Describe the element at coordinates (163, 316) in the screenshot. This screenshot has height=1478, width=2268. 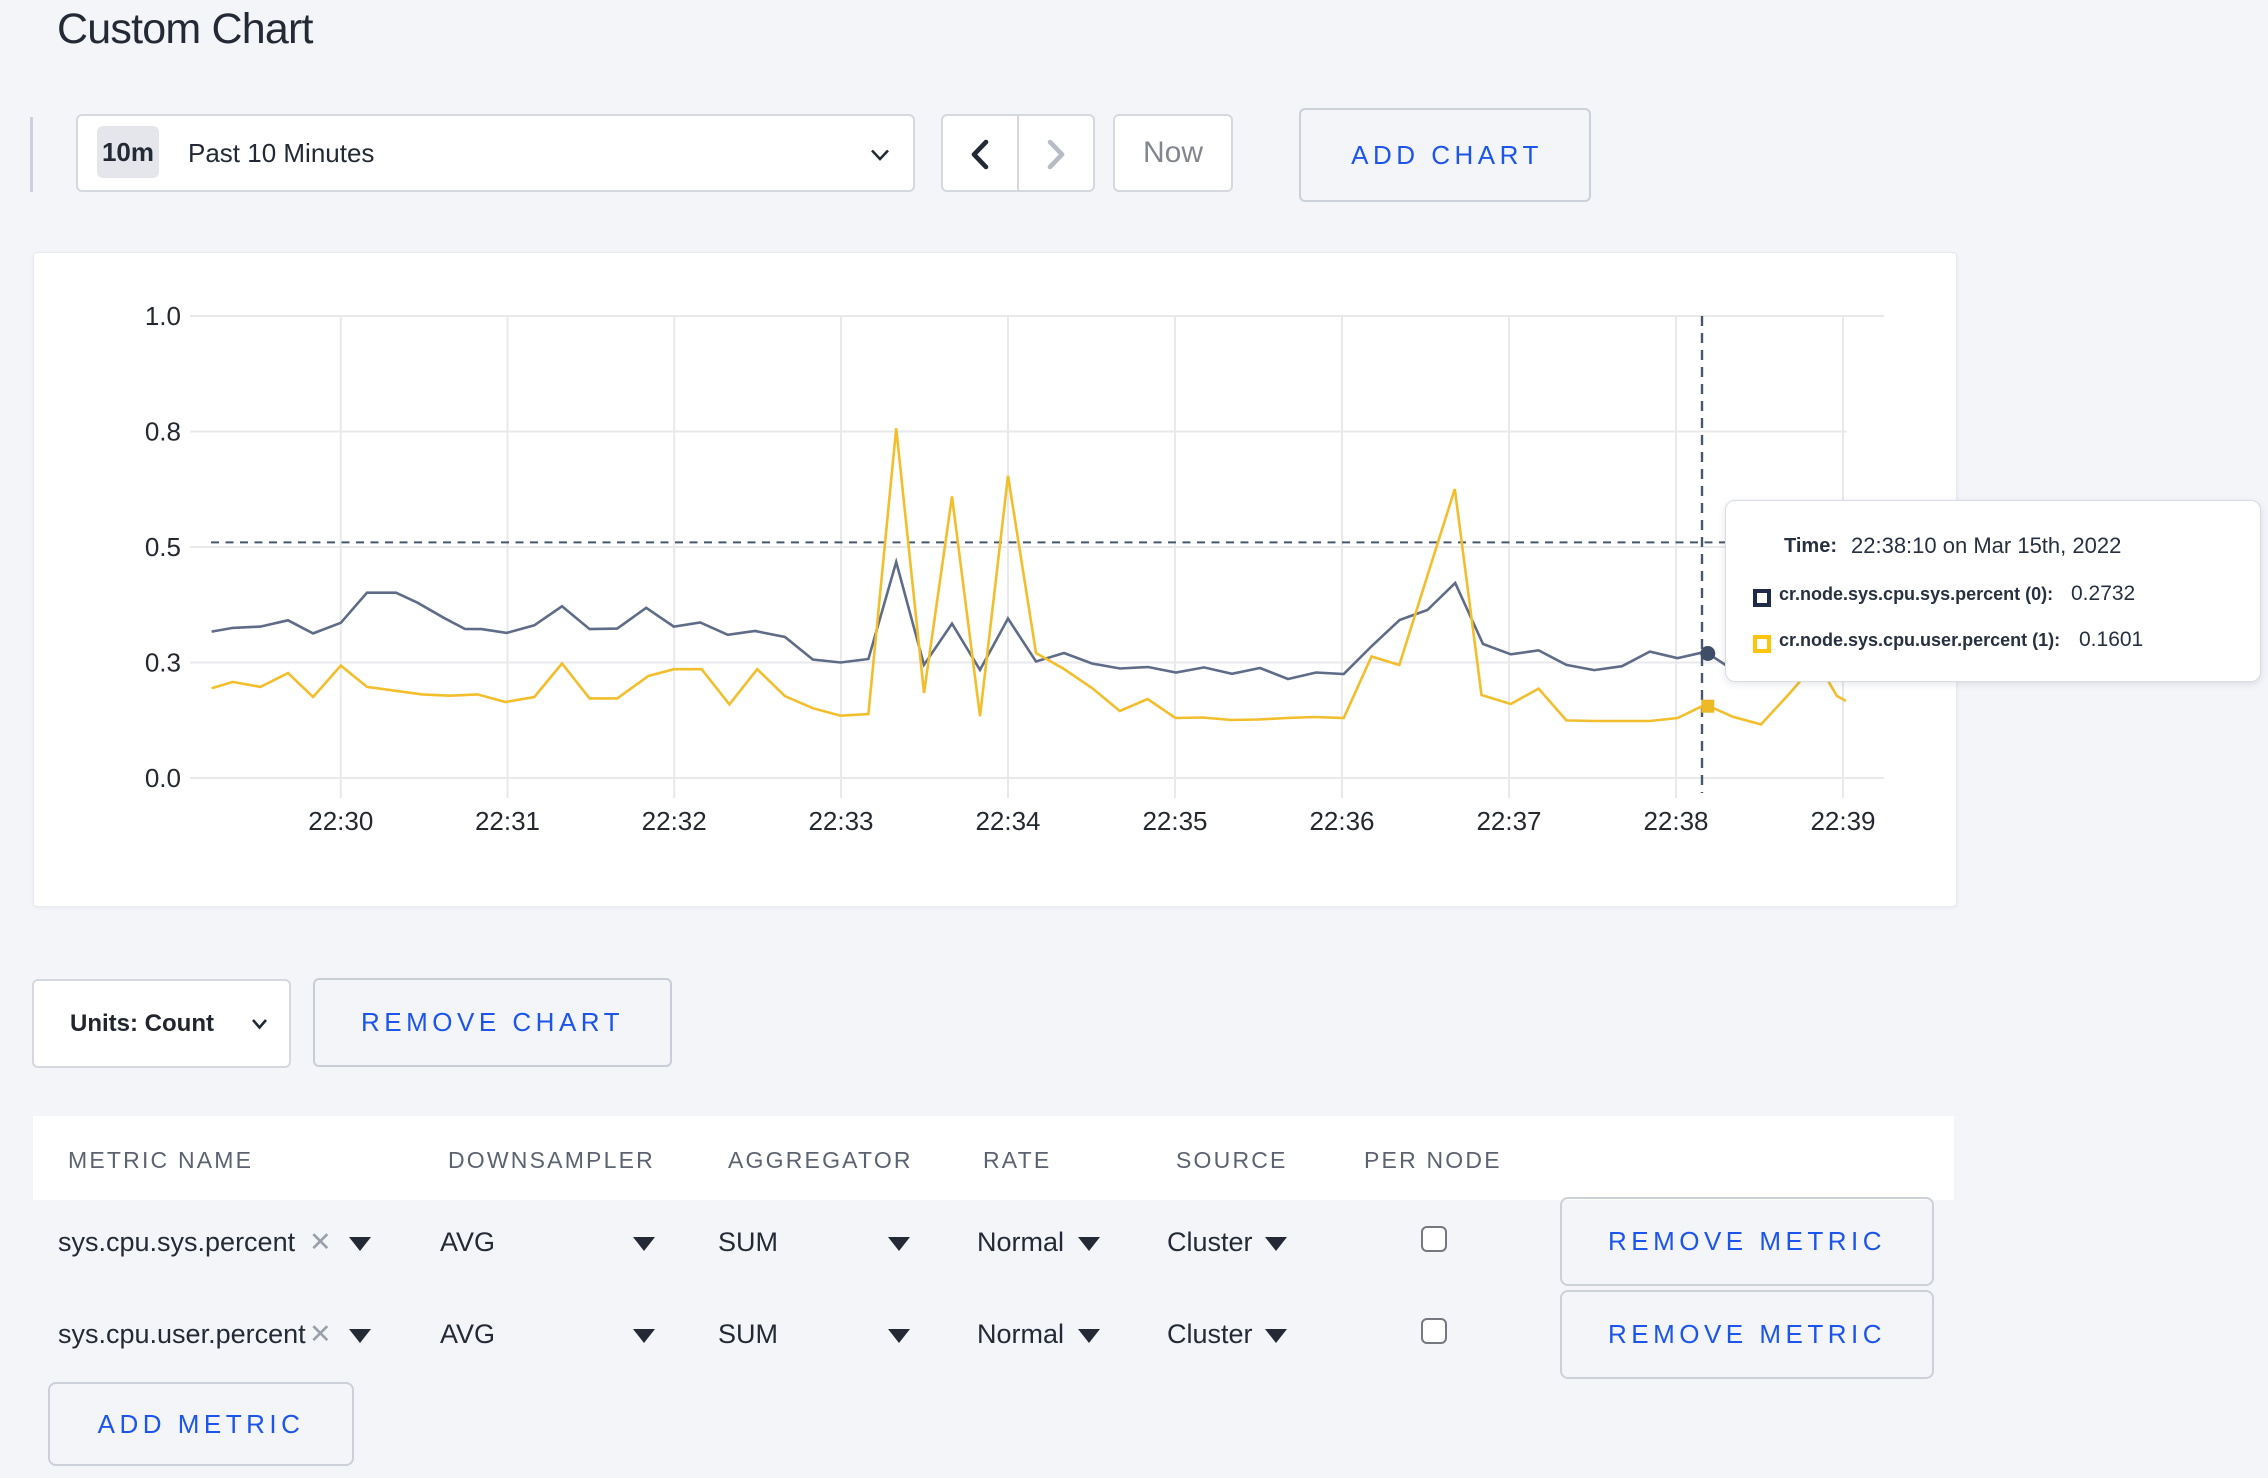
I see `svg-text: 1.0` at that location.